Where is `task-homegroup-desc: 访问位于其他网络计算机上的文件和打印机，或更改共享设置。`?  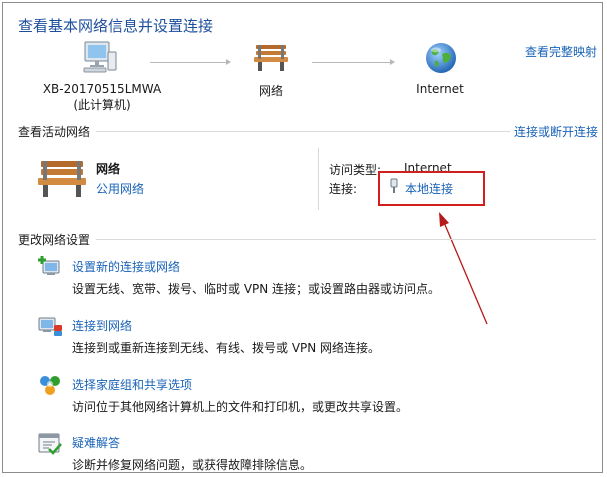 task-homegroup-desc: 访问位于其他网络计算机上的文件和打印机，或更改共享设置。 is located at coordinates (240, 407).